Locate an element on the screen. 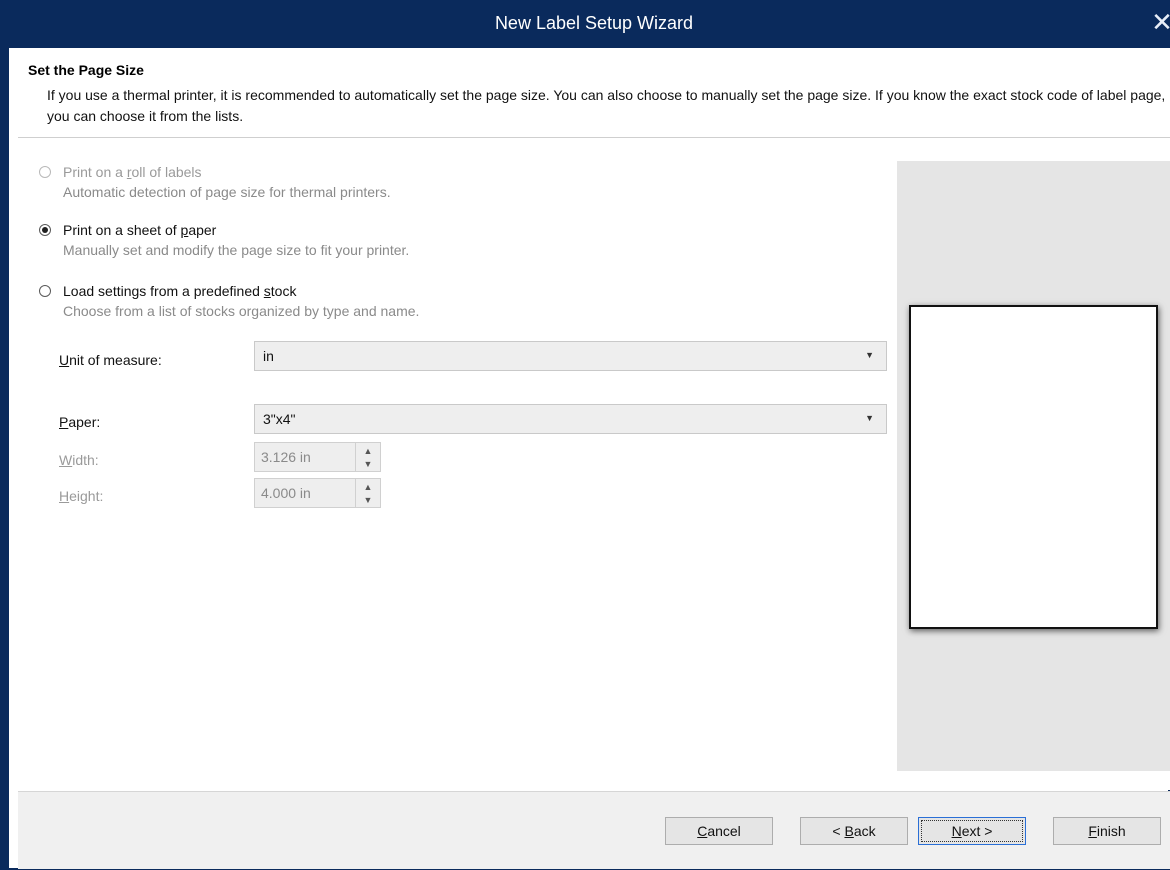 The height and width of the screenshot is (870, 1170). width-value: 3.126 in is located at coordinates (286, 457).